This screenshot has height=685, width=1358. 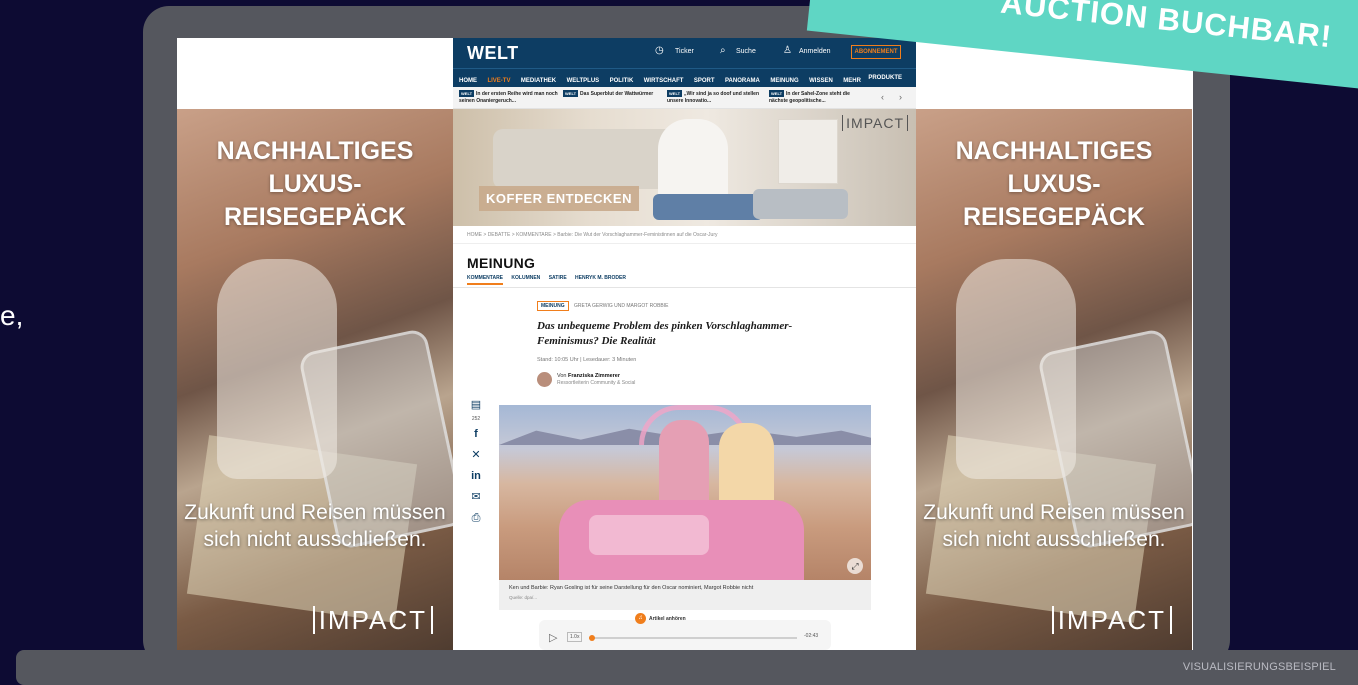 I want to click on hero-ad-logo: IMPACT, so click(x=875, y=123).